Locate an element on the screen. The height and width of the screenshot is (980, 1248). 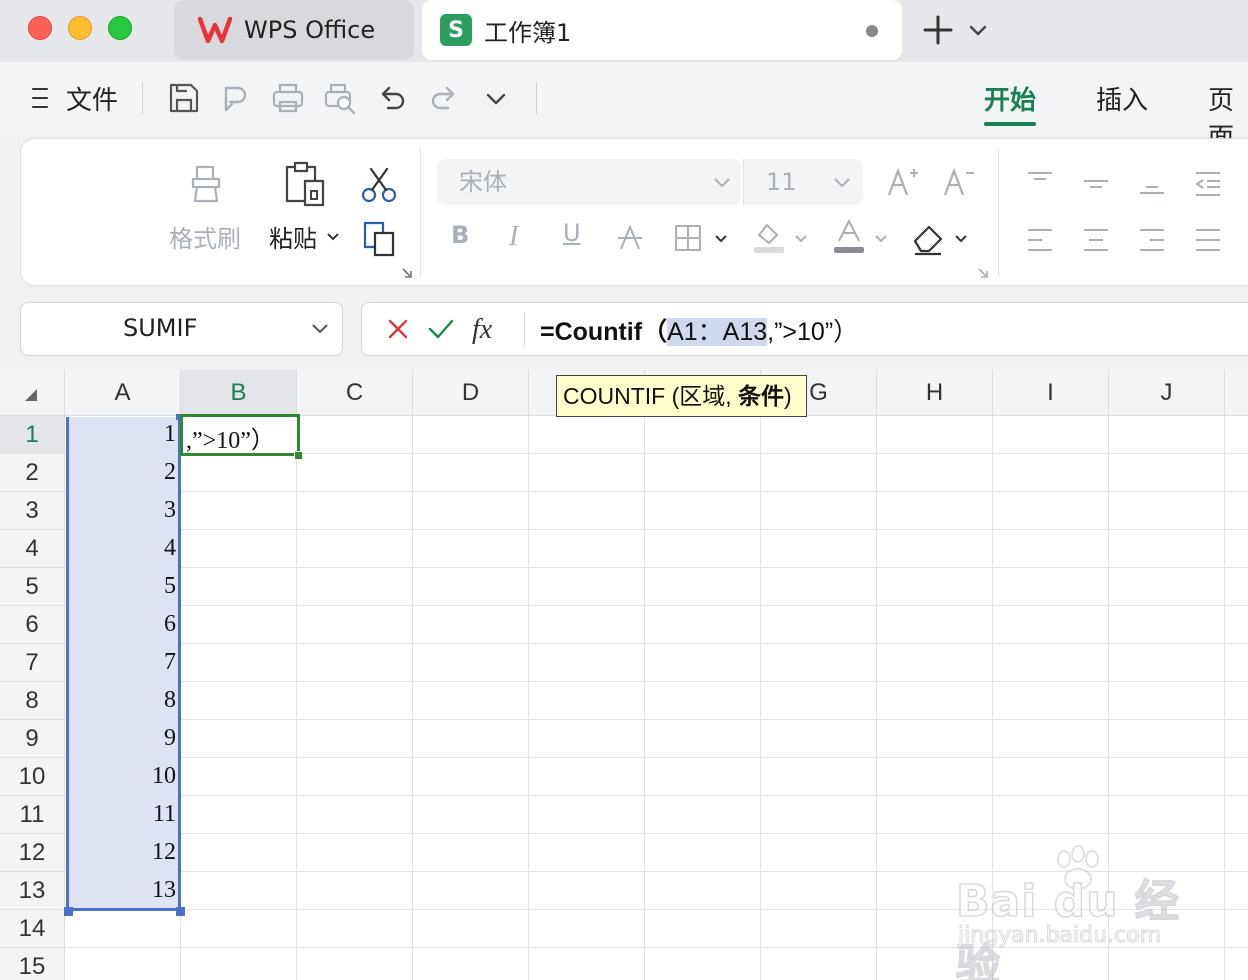
bold-button: B is located at coordinates (460, 235).